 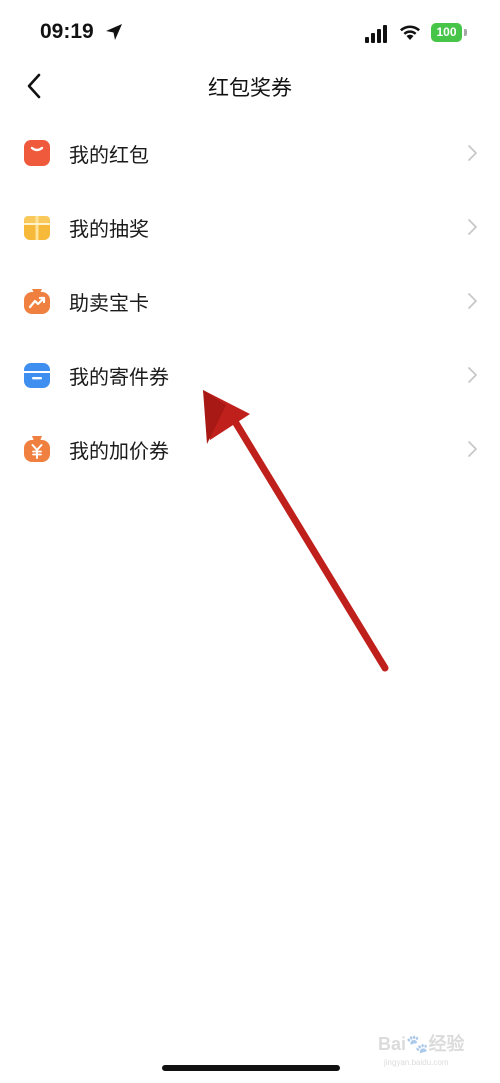 I want to click on location-arrow-icon, so click(x=114, y=32).